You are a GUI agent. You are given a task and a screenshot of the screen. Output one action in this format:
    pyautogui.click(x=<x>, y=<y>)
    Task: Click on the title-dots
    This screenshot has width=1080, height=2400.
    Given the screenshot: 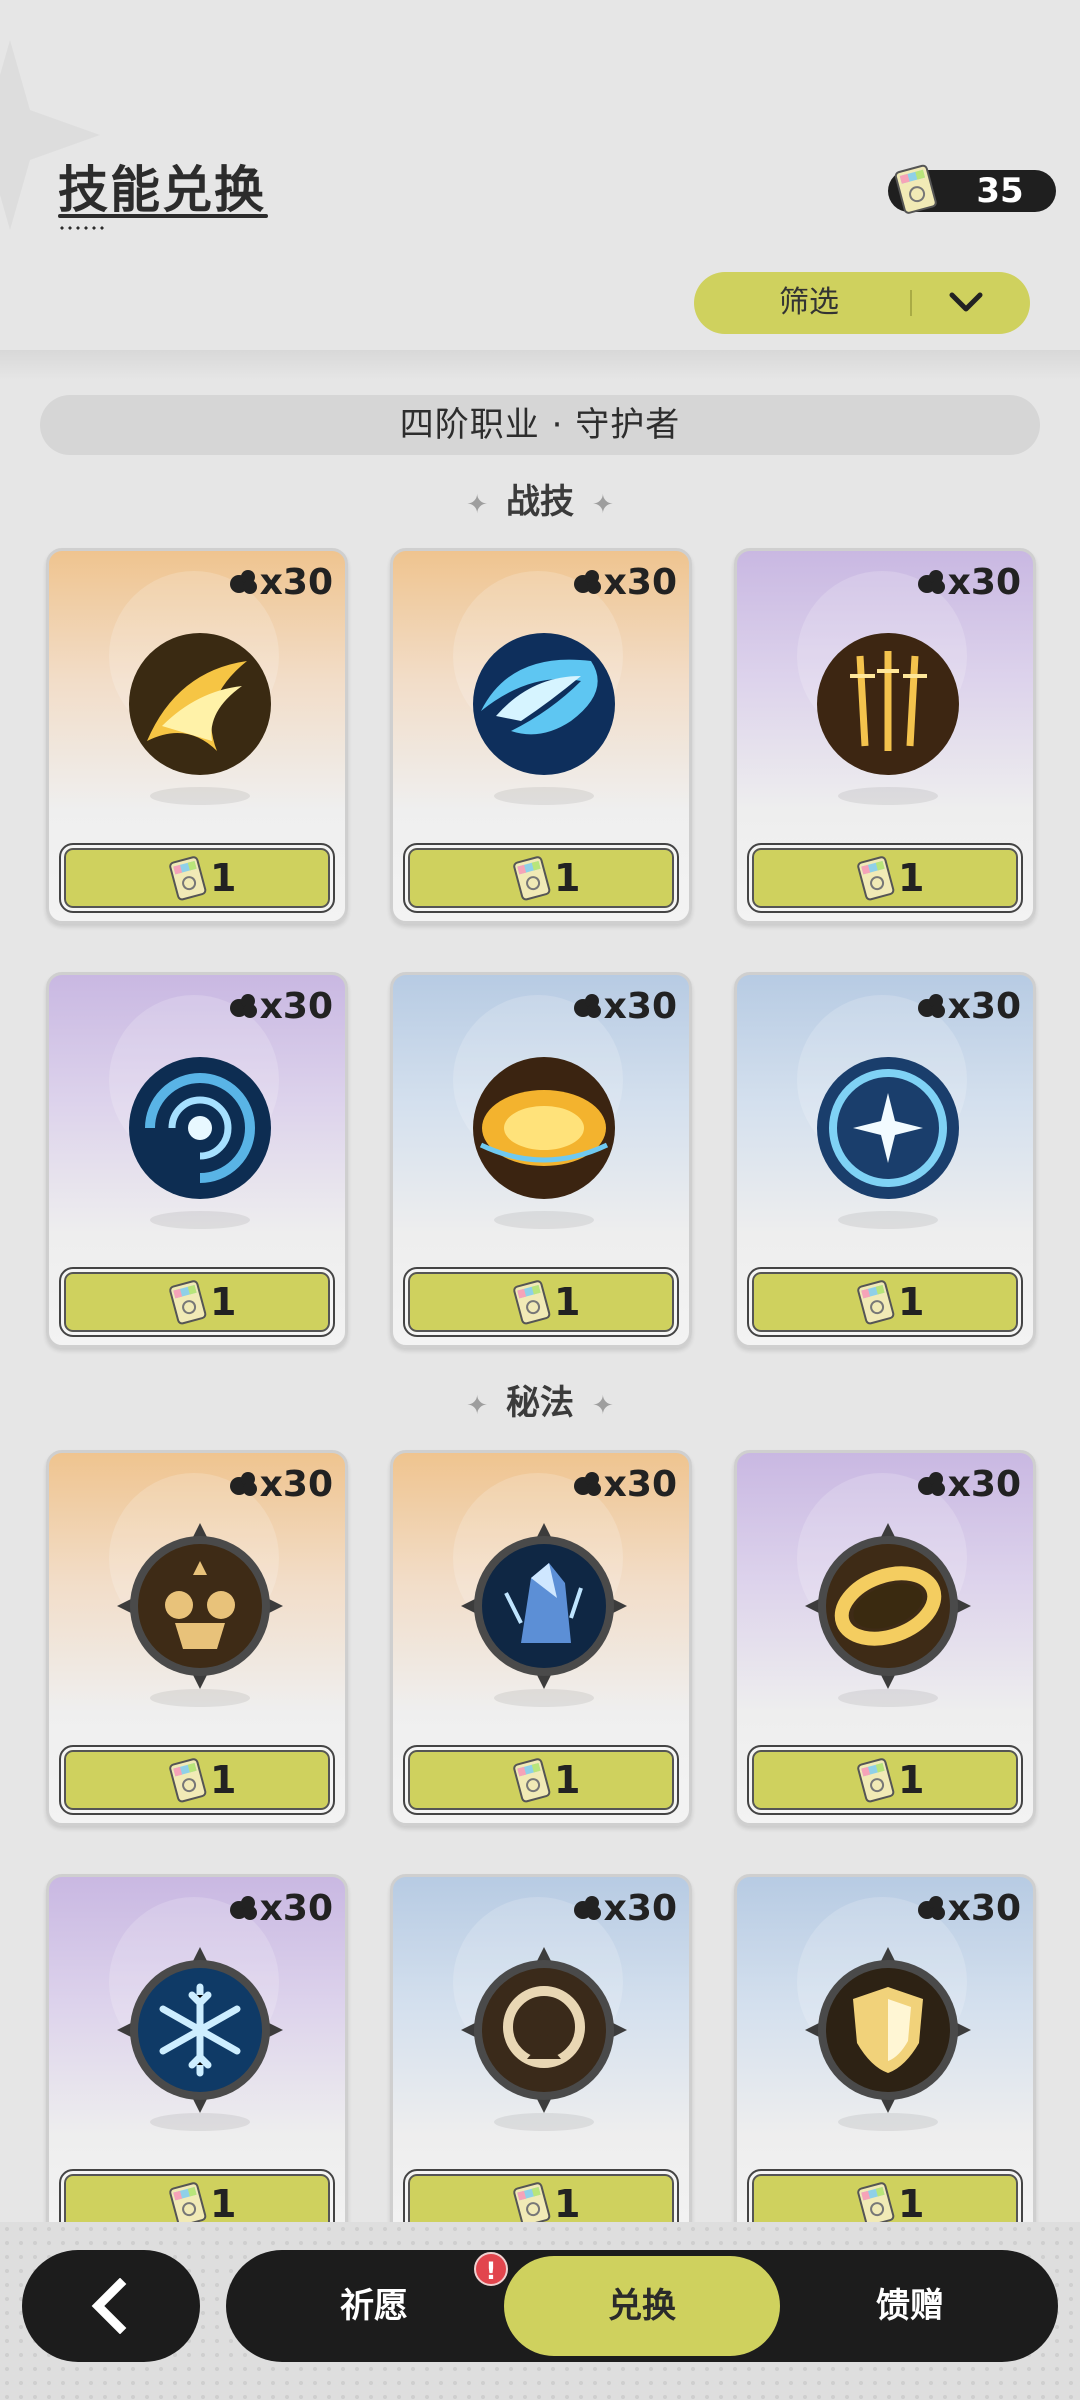 What is the action you would take?
    pyautogui.click(x=83, y=228)
    